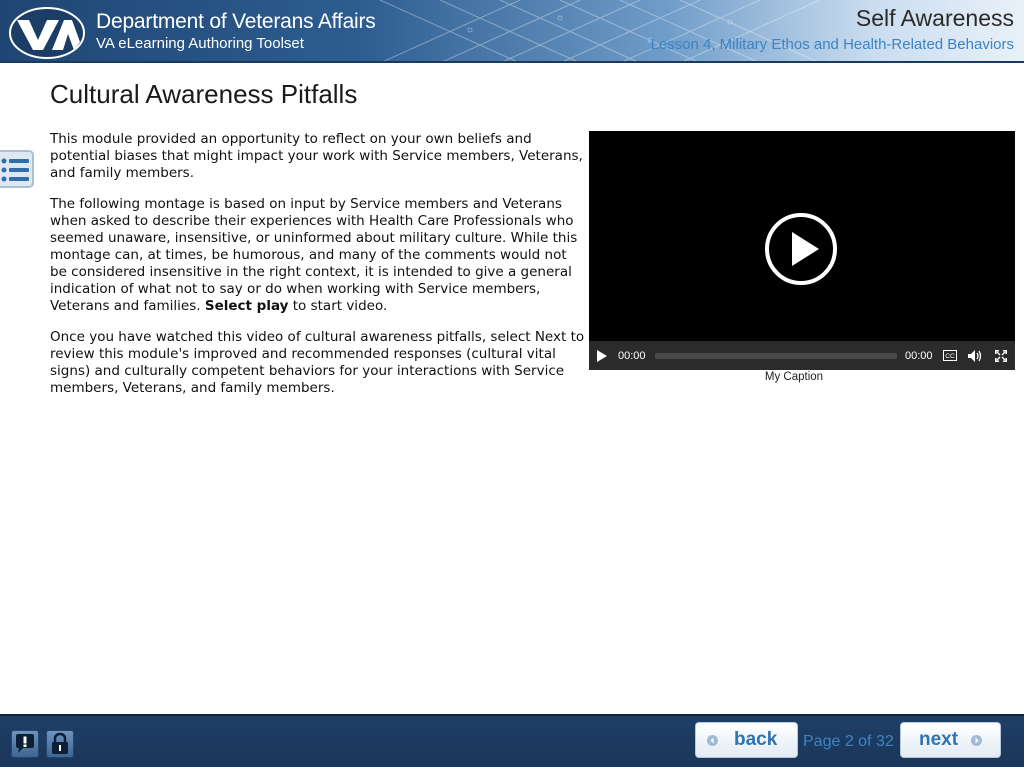 The image size is (1024, 767). Describe the element at coordinates (632, 355) in the screenshot. I see `current-time: 00:00` at that location.